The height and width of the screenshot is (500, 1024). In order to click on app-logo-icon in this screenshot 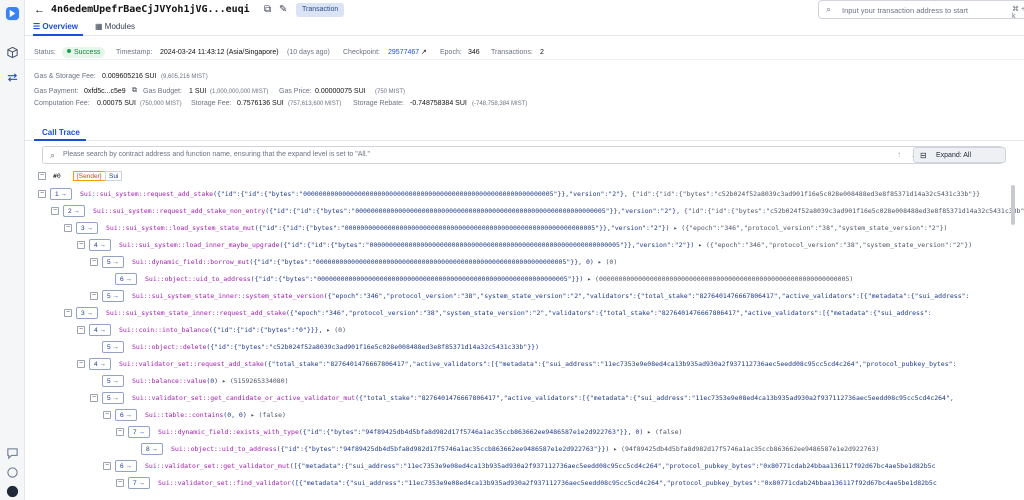, I will do `click(12, 13)`.